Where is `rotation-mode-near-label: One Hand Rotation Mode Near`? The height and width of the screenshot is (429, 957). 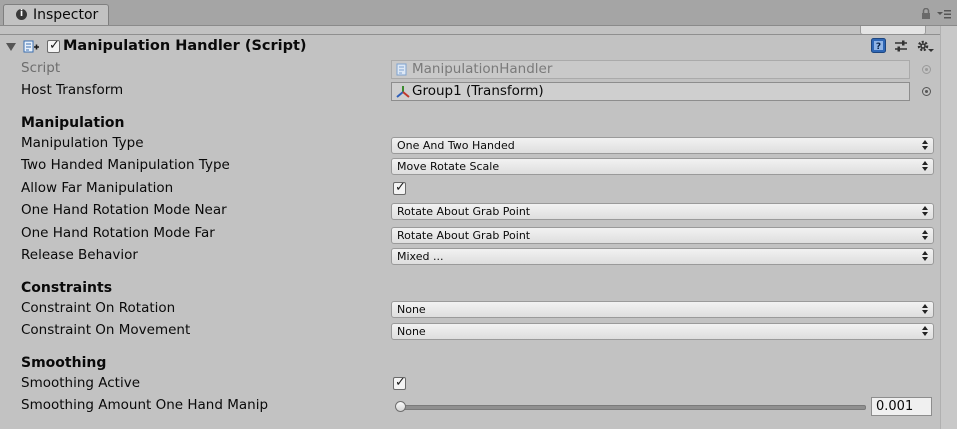 rotation-mode-near-label: One Hand Rotation Mode Near is located at coordinates (124, 210).